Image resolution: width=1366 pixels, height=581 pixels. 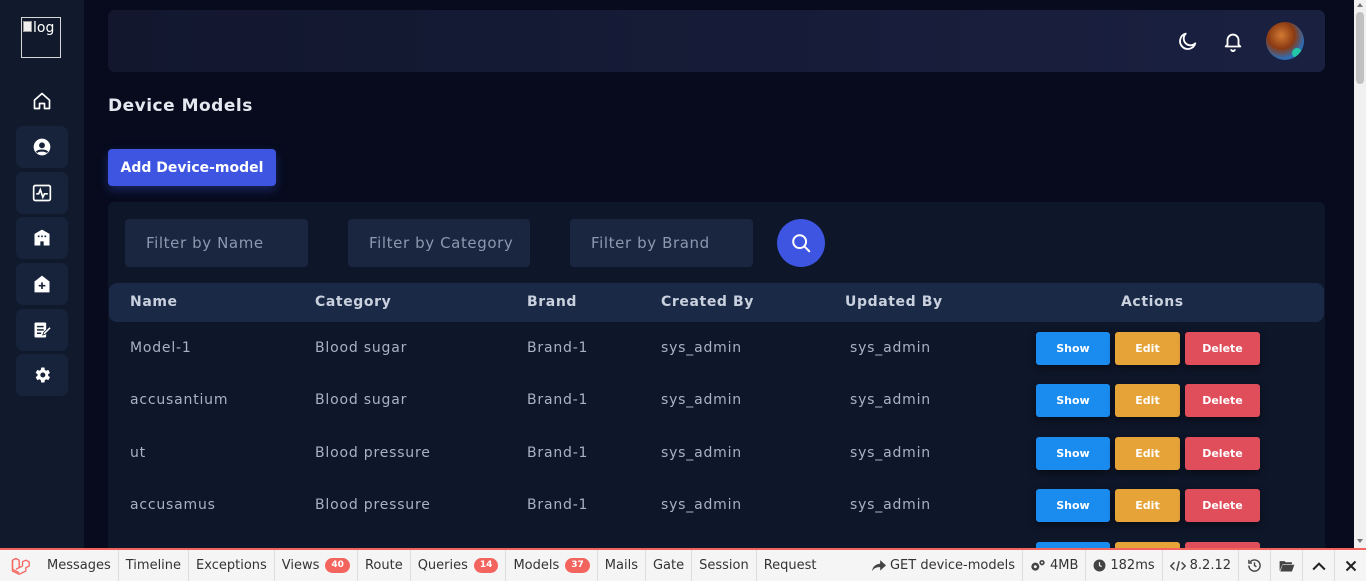 What do you see at coordinates (1132, 565) in the screenshot?
I see `request-time-label: 182ms` at bounding box center [1132, 565].